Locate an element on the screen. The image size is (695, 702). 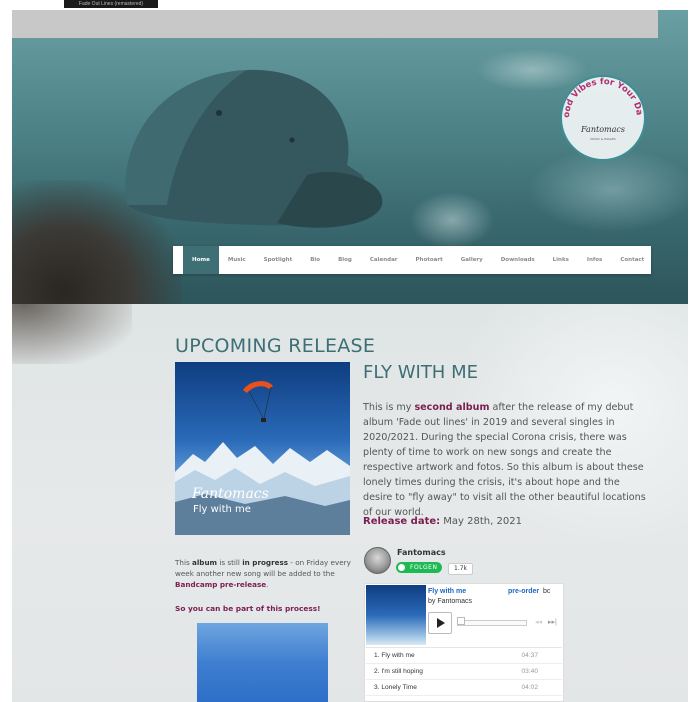
nav-item-photoart: Photoart is located at coordinates (429, 260).